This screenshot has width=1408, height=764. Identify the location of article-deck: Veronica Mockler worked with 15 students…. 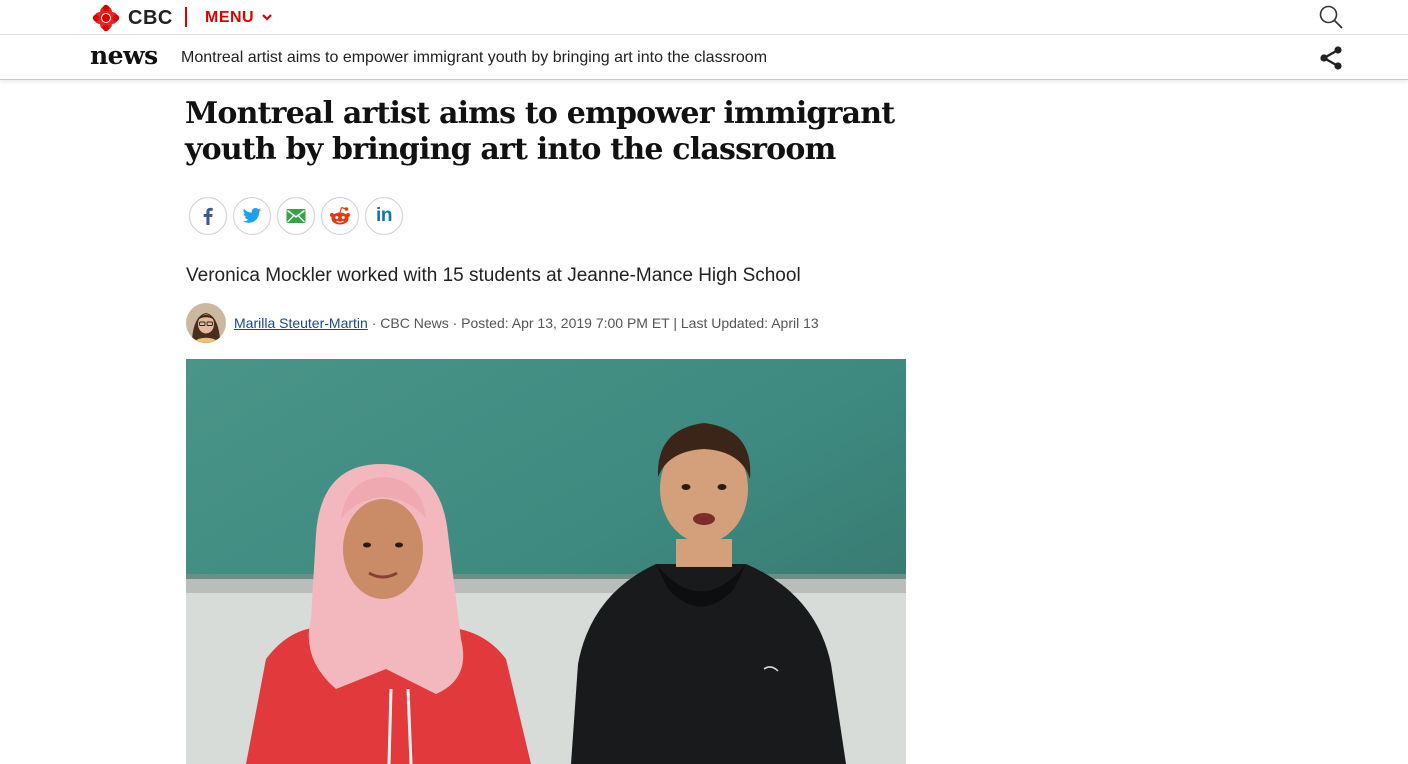
(493, 275).